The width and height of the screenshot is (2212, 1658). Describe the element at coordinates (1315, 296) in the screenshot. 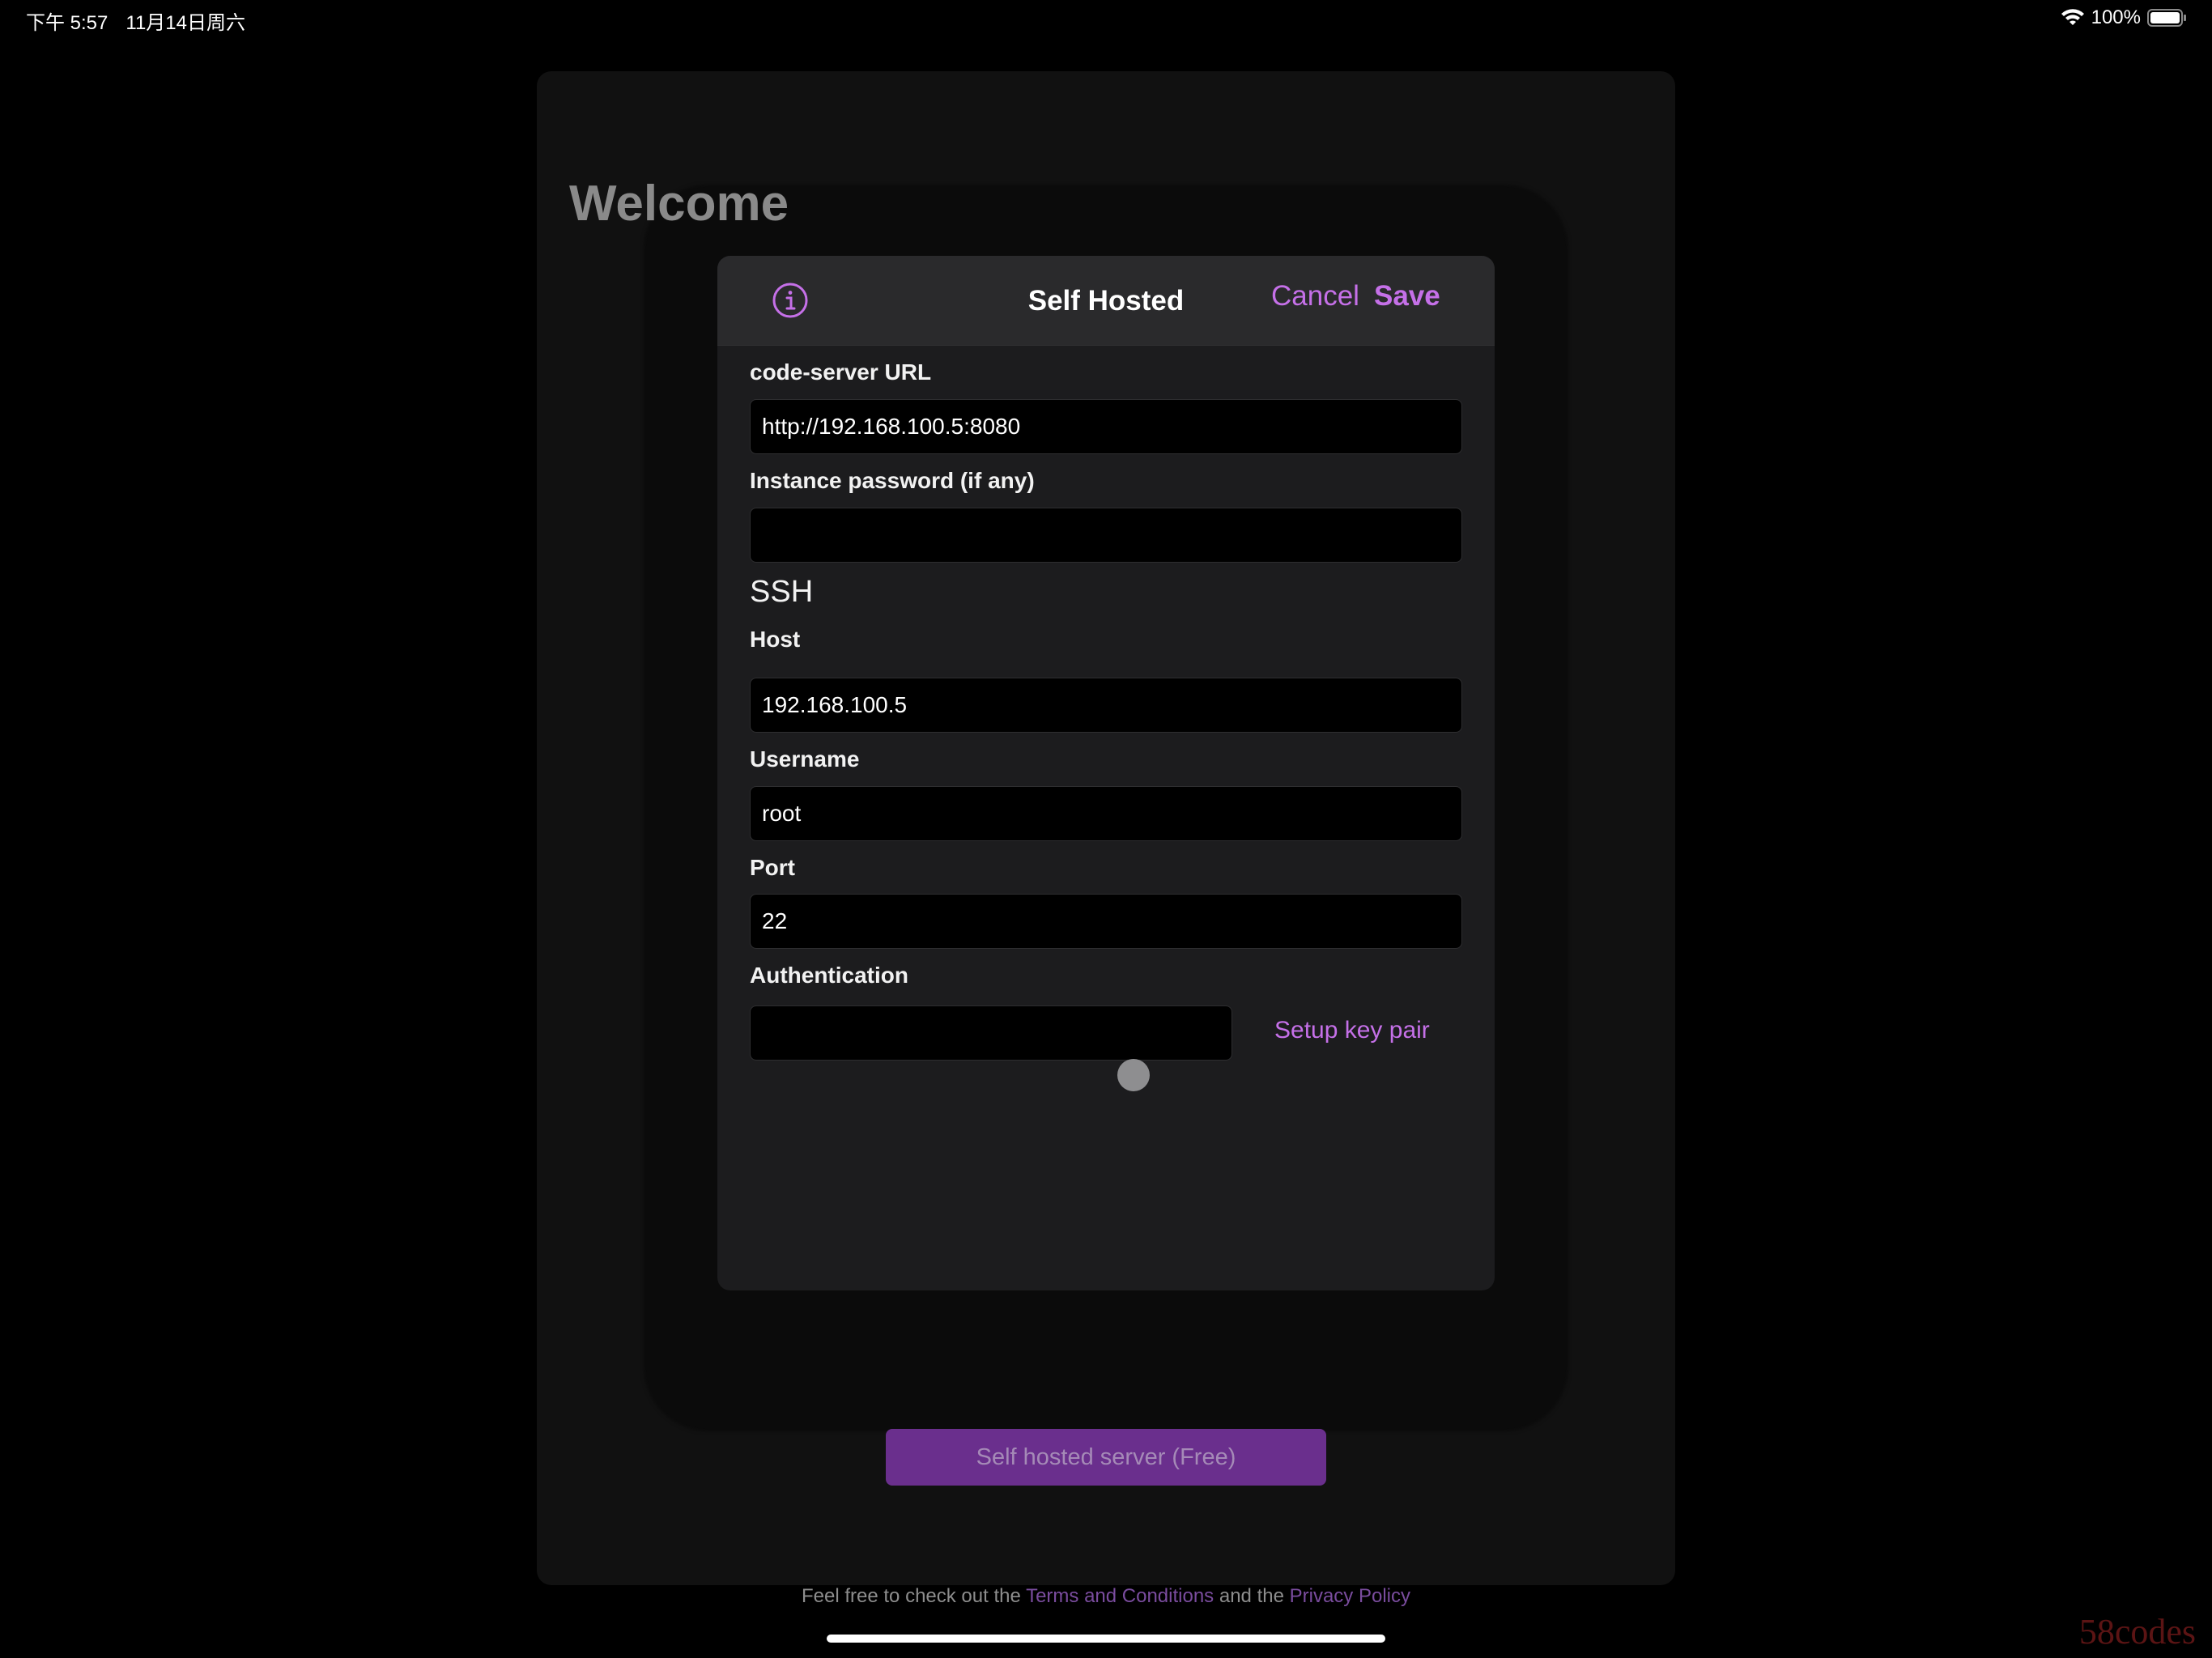

I see `cancel-button: Cancel` at that location.